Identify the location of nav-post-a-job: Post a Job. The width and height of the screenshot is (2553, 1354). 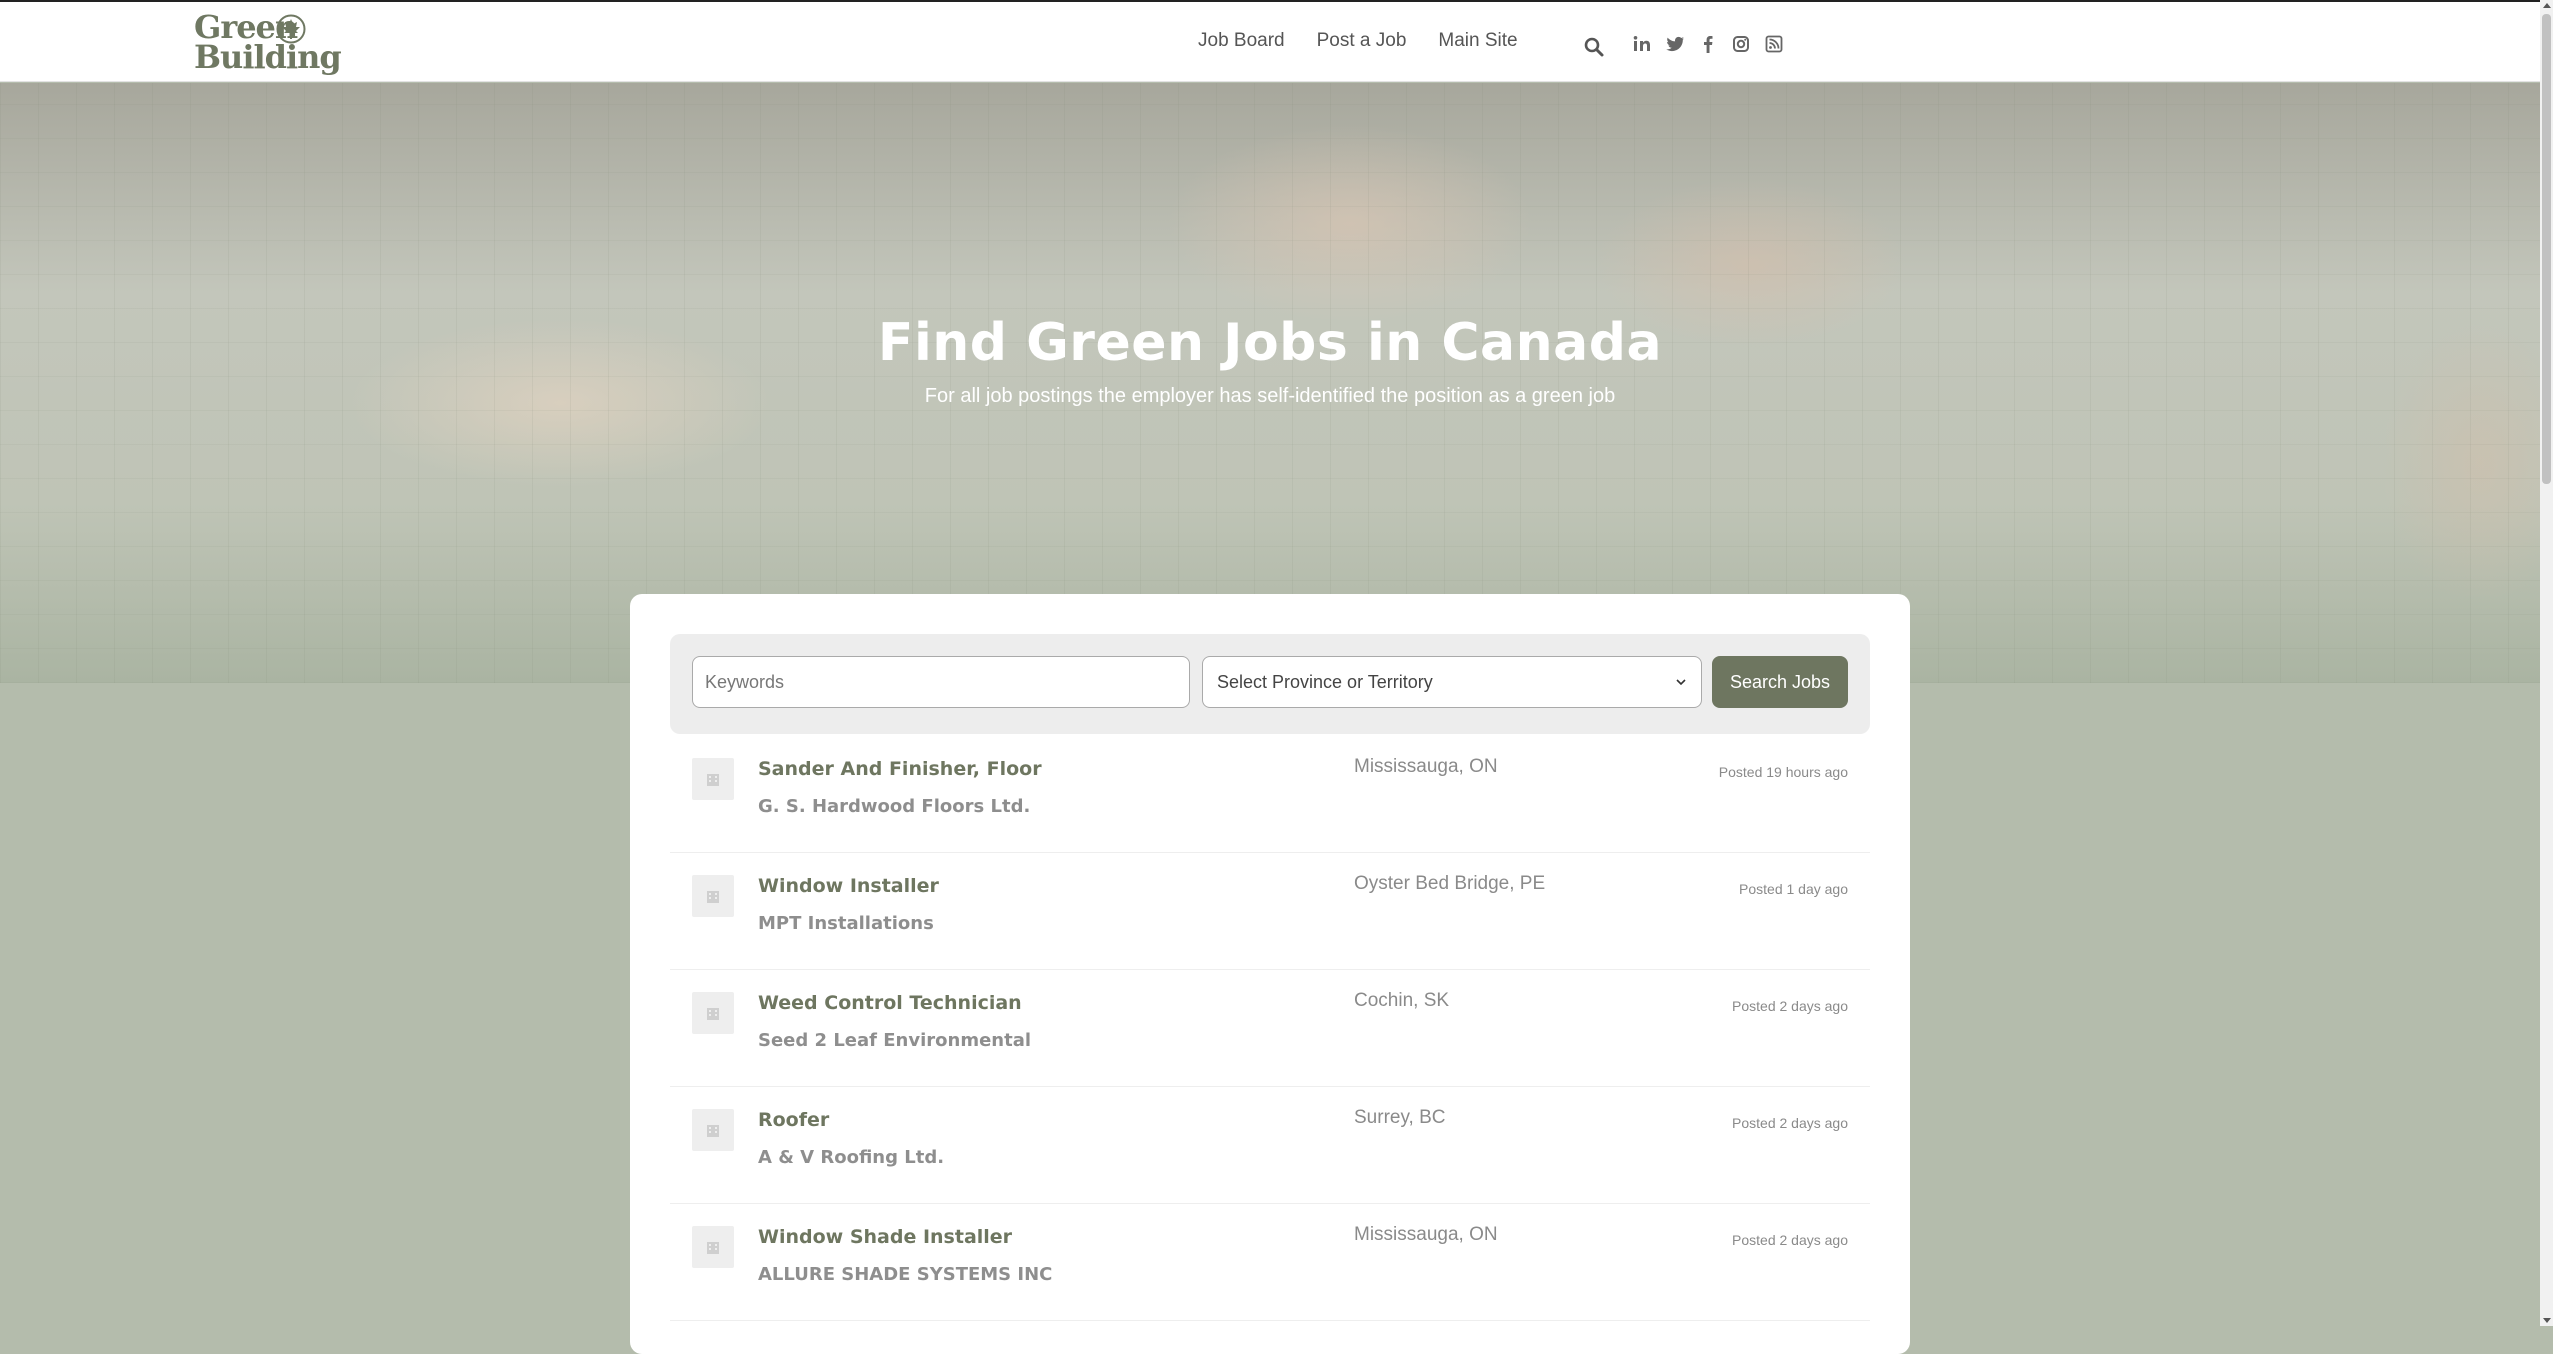
(1362, 41).